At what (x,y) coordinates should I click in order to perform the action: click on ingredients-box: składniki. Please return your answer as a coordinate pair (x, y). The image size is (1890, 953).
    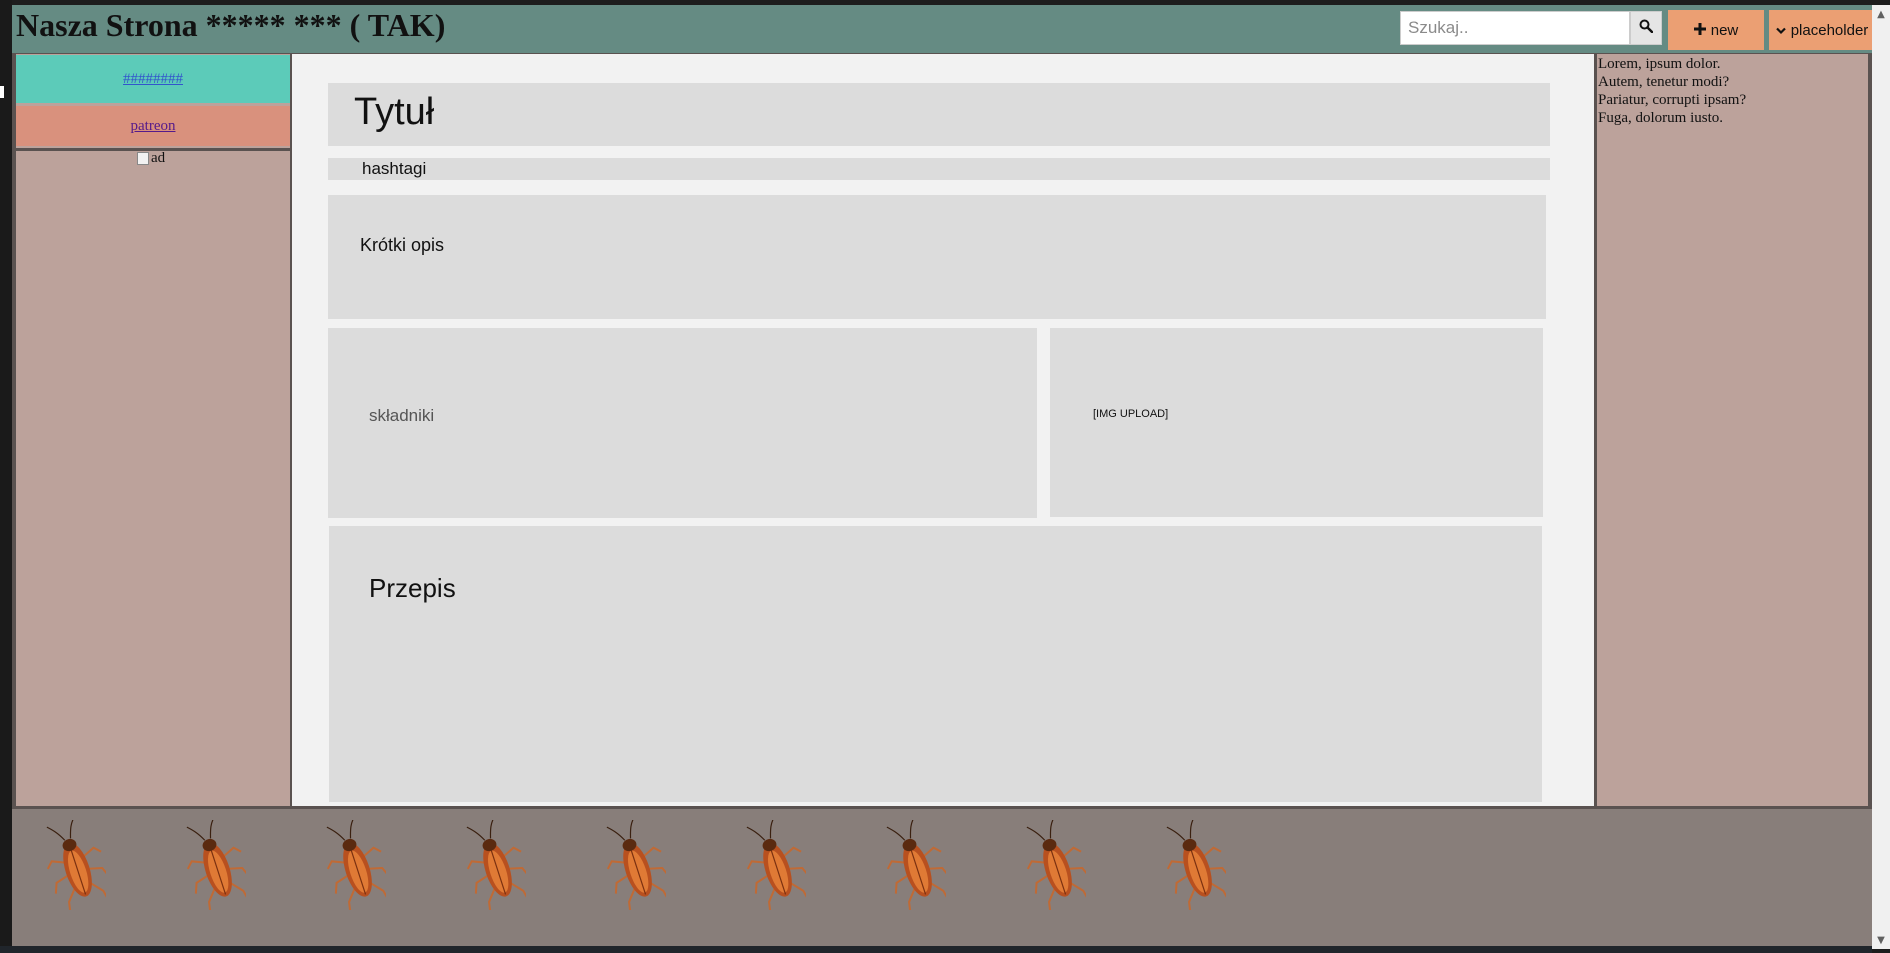
    Looking at the image, I should click on (682, 423).